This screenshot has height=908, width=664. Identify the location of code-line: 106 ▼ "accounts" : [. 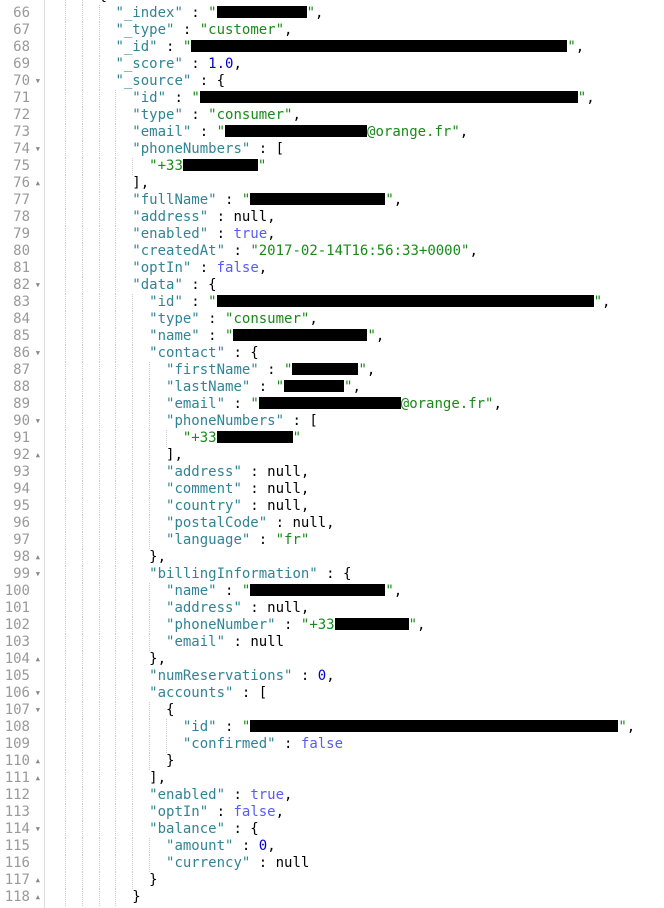
(332, 693).